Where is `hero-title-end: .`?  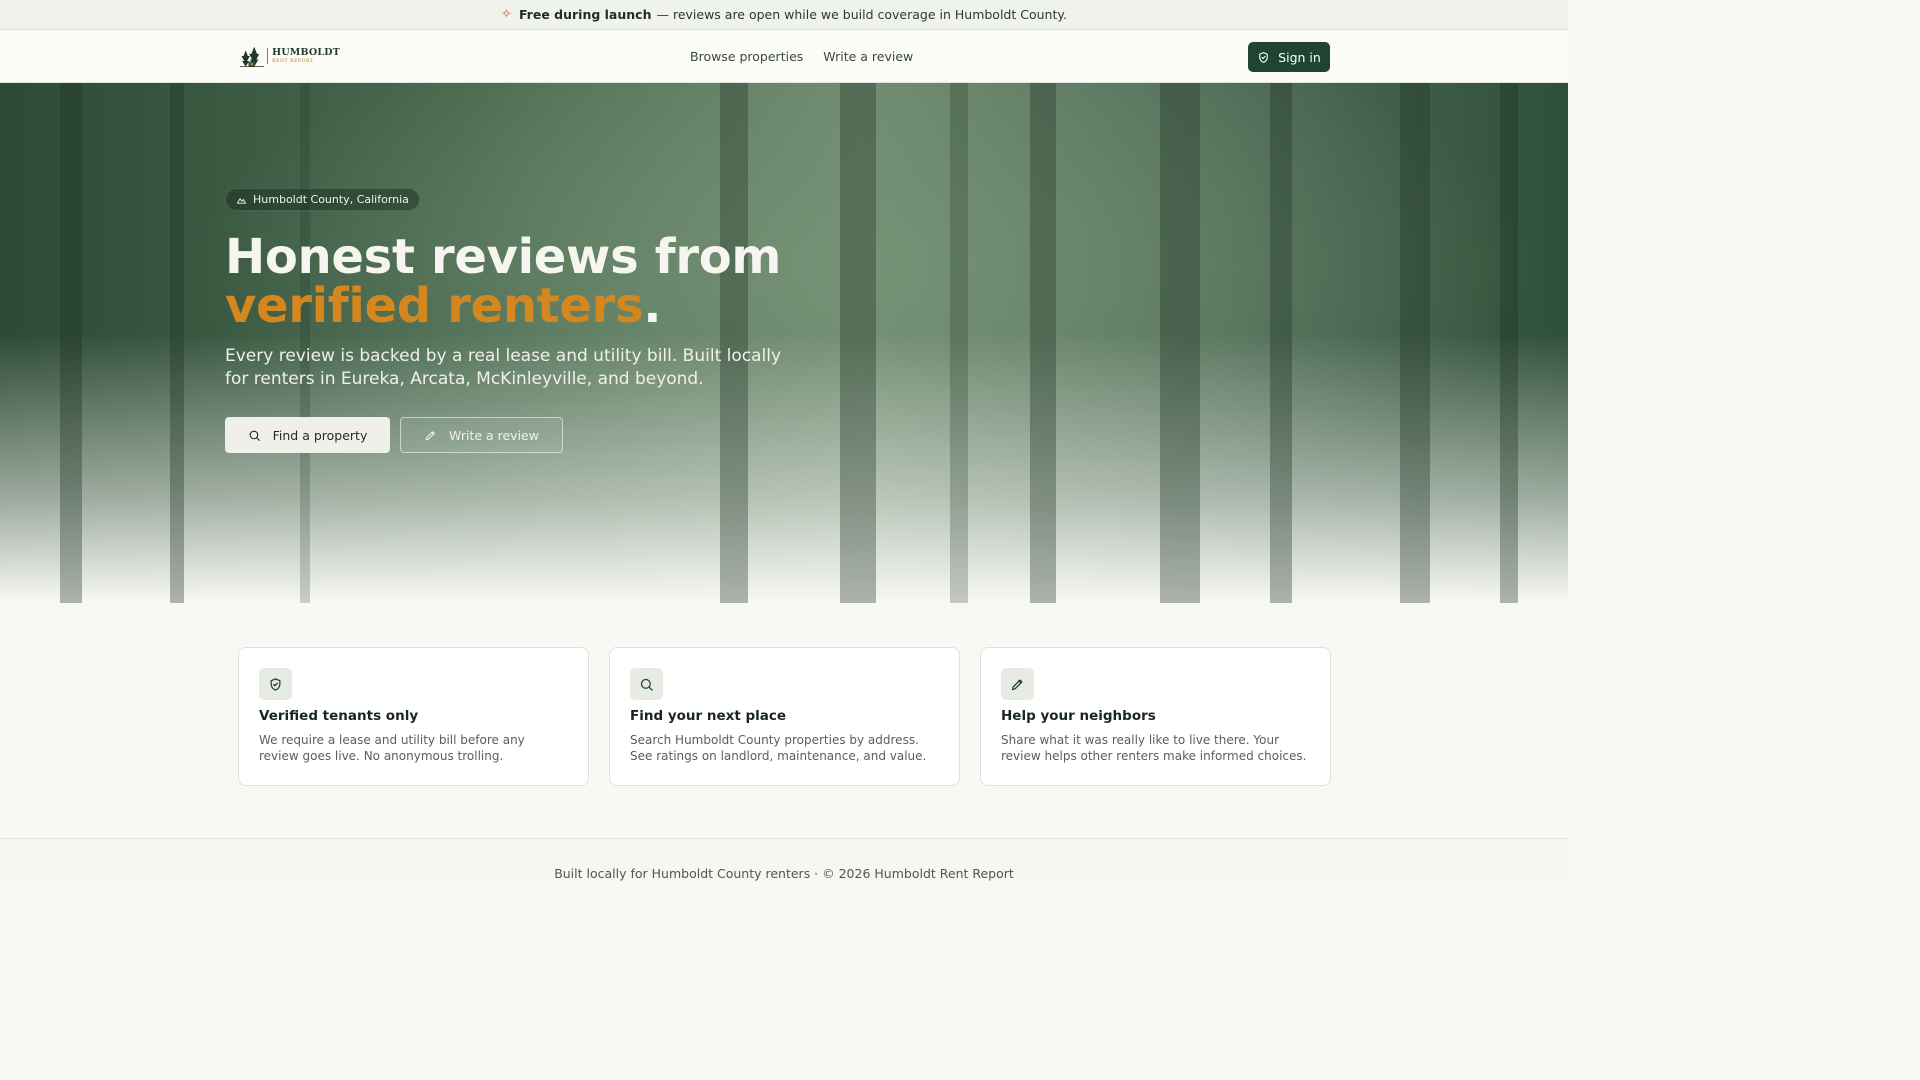
hero-title-end: . is located at coordinates (652, 306).